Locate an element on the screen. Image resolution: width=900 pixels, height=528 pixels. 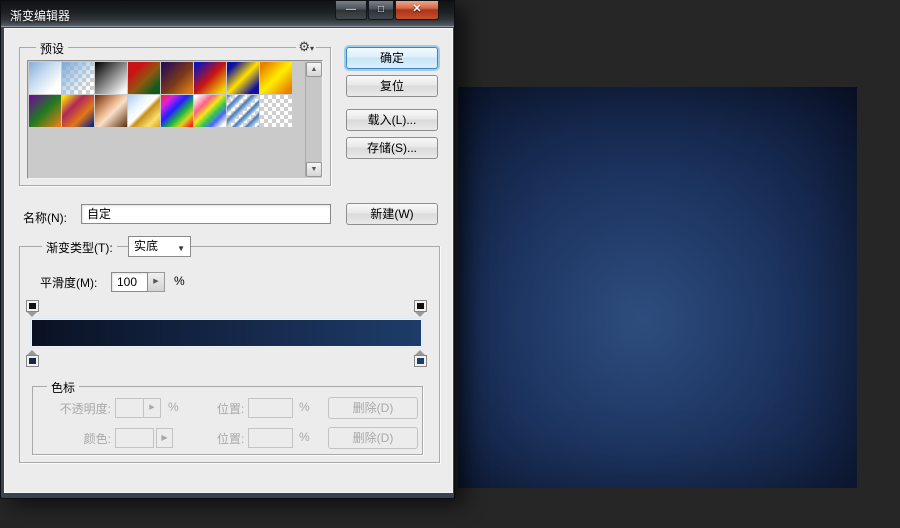
color-stop-right is located at coordinates (420, 358).